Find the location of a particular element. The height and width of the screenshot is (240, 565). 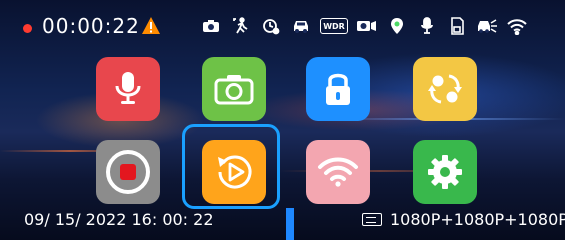

status-icons: WDR is located at coordinates (364, 26).